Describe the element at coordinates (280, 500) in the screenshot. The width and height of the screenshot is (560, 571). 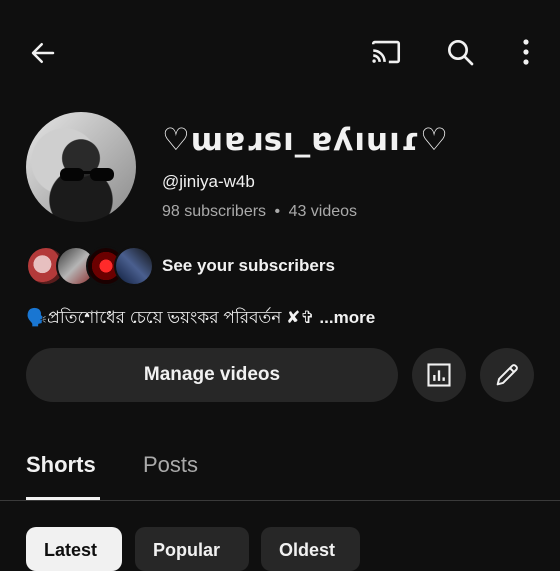
I see `tabs-divider` at that location.